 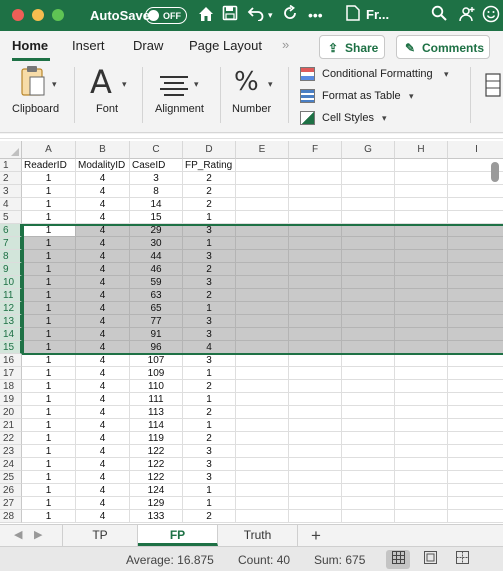 What do you see at coordinates (209, 360) in the screenshot?
I see `cell: 3` at bounding box center [209, 360].